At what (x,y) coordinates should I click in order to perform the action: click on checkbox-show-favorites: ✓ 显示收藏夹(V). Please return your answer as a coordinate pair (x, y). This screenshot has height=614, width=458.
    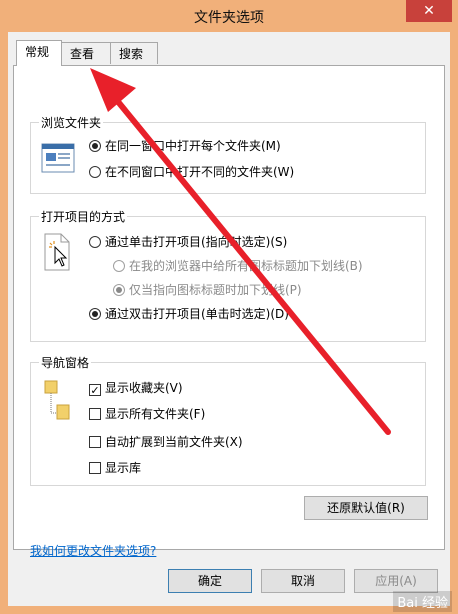
    Looking at the image, I should click on (136, 388).